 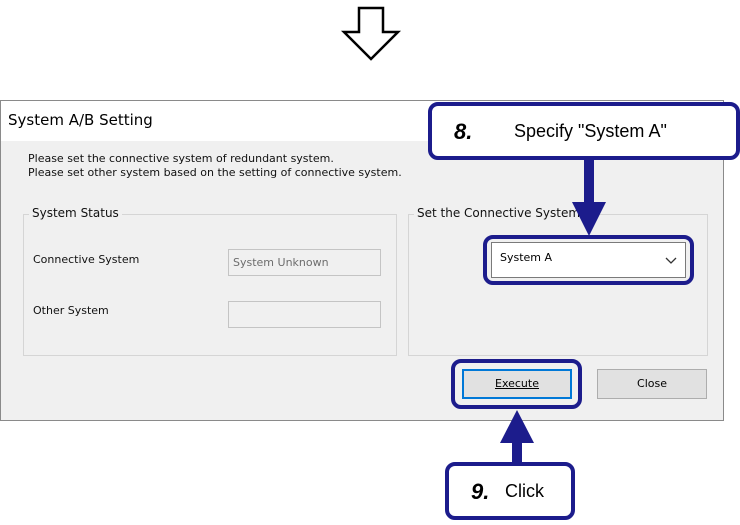 What do you see at coordinates (304, 262) in the screenshot?
I see `connective-system-field: System Unknown` at bounding box center [304, 262].